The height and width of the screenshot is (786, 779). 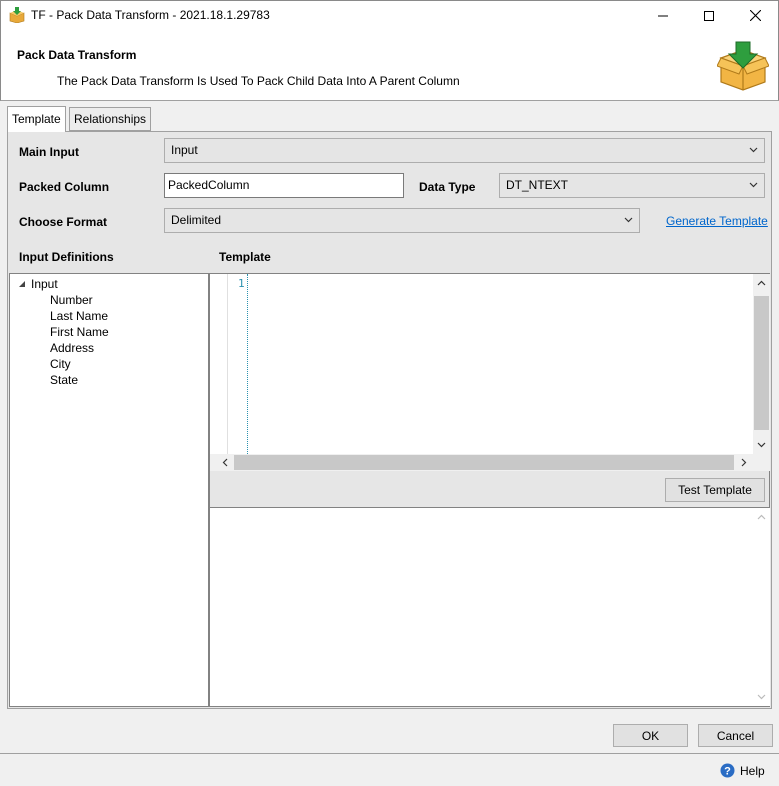 I want to click on scroll-right-icon, so click(x=743, y=462).